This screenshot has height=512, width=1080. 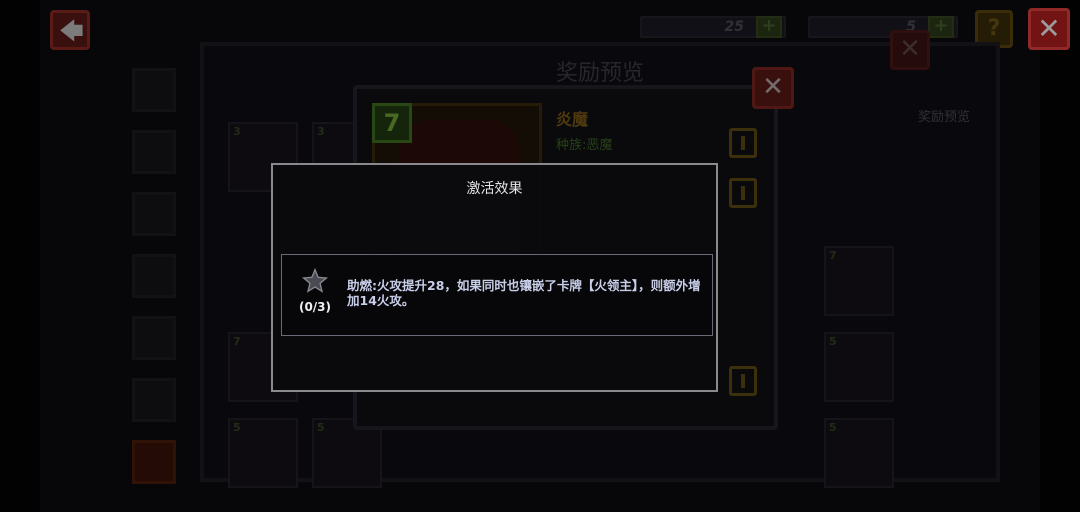 What do you see at coordinates (524, 293) in the screenshot?
I see `effect-description: 助燃:火攻提升28，如果同时也镶嵌了卡牌【火领主】，则额外增加14火攻。` at bounding box center [524, 293].